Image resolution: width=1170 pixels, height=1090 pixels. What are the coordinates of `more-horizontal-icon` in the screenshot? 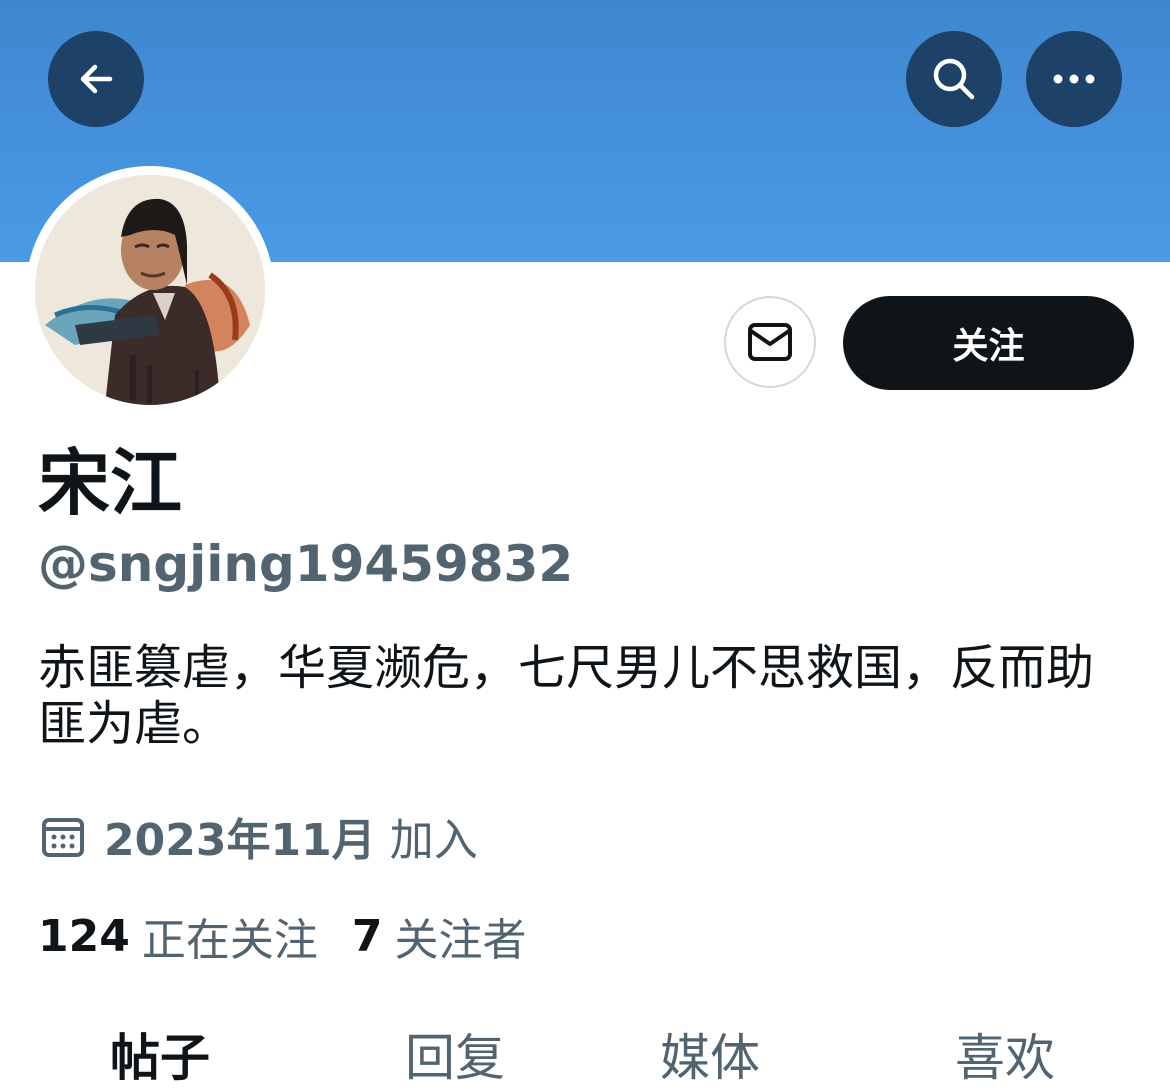 It's located at (1074, 79).